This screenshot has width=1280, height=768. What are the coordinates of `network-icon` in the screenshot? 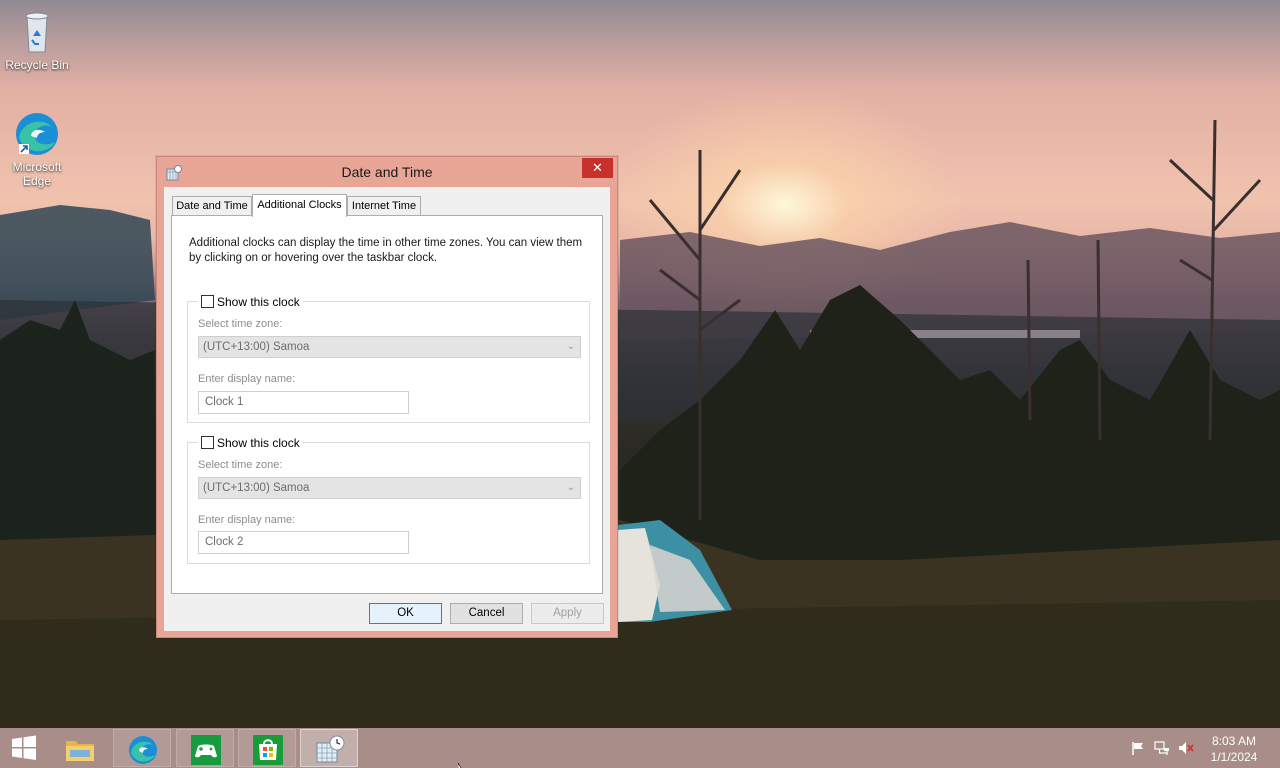 It's located at (1162, 748).